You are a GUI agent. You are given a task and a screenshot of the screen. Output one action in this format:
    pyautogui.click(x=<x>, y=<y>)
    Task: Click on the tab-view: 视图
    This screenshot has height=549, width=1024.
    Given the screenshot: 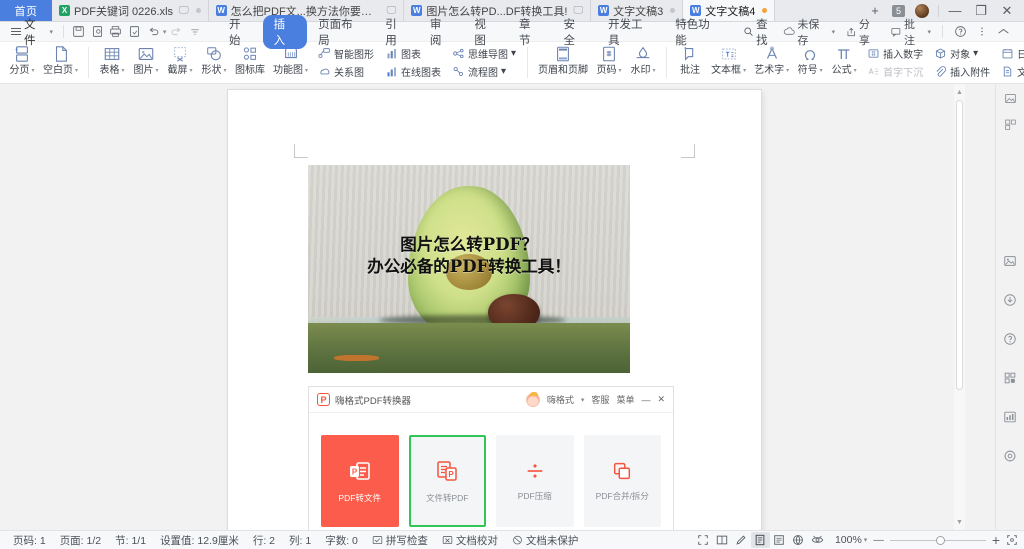 What is the action you would take?
    pyautogui.click(x=485, y=32)
    